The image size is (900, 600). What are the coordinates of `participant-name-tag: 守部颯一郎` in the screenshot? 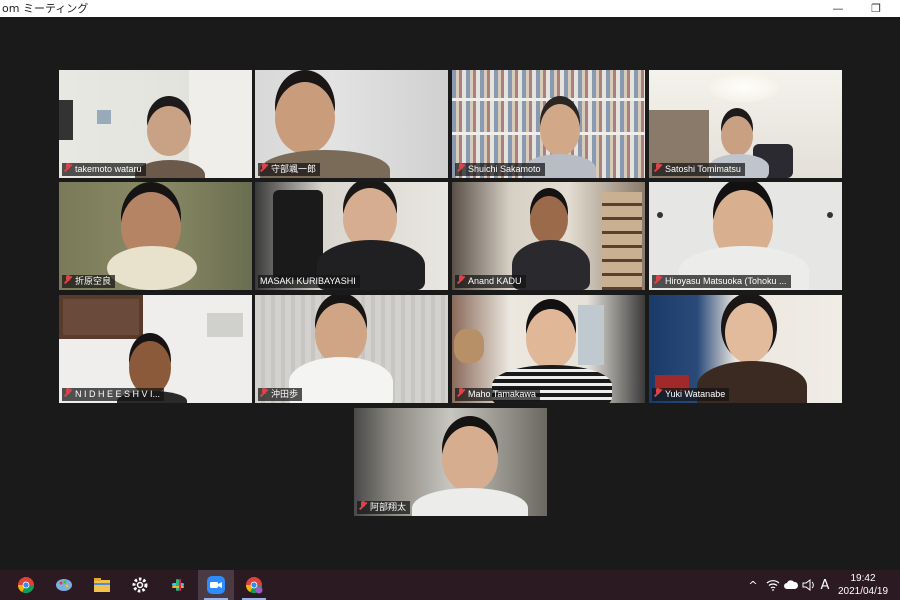 It's located at (289, 169).